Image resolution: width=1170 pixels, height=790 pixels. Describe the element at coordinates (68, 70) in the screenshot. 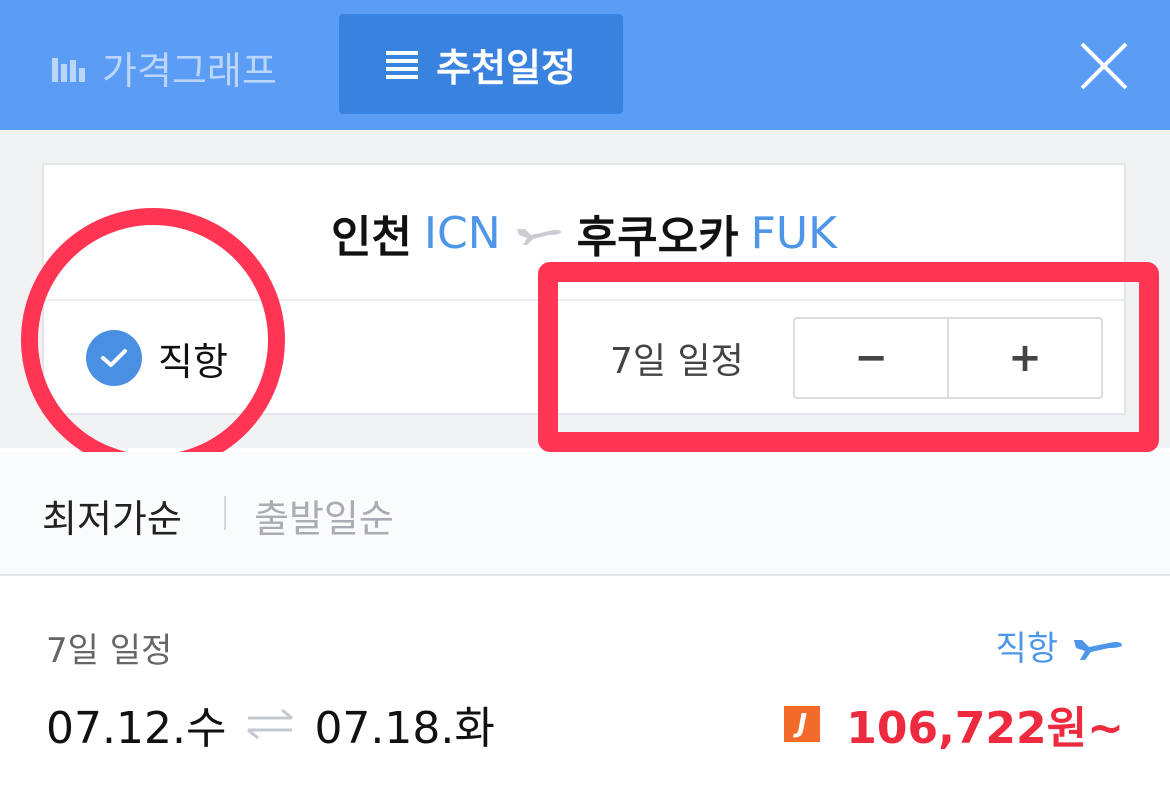

I see `bar-chart-icon` at that location.